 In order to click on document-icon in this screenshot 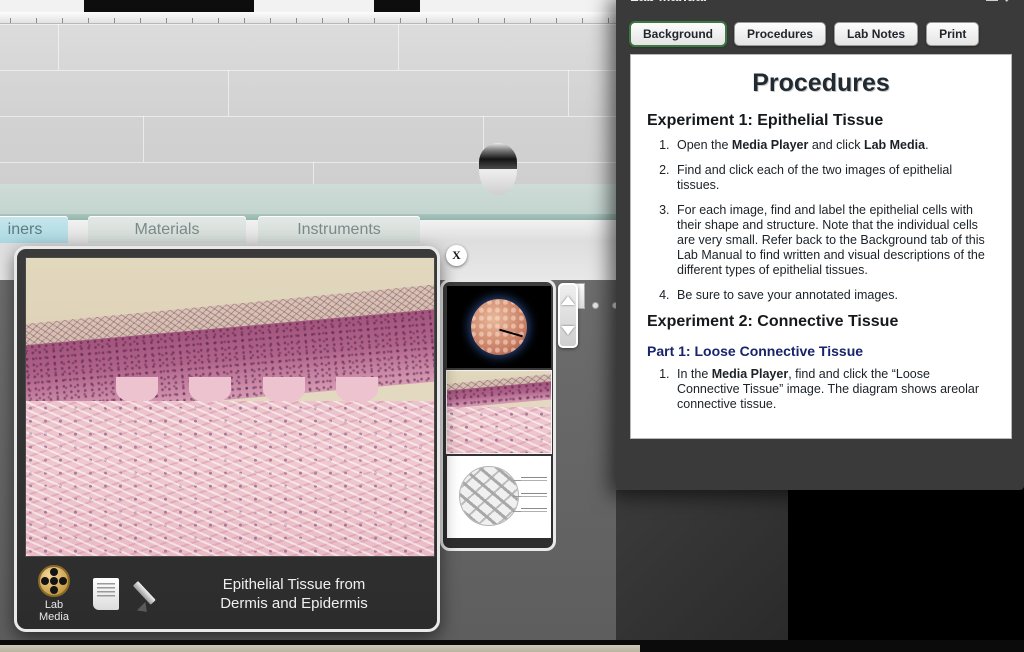, I will do `click(106, 594)`.